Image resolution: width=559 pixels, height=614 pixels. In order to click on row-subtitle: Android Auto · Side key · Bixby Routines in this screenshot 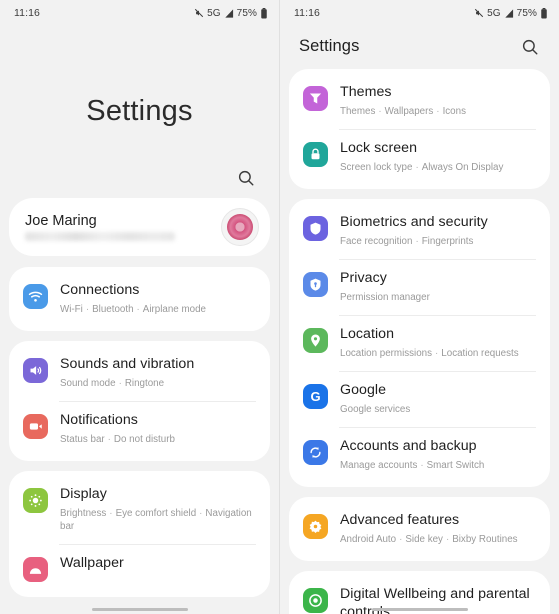, I will do `click(429, 539)`.